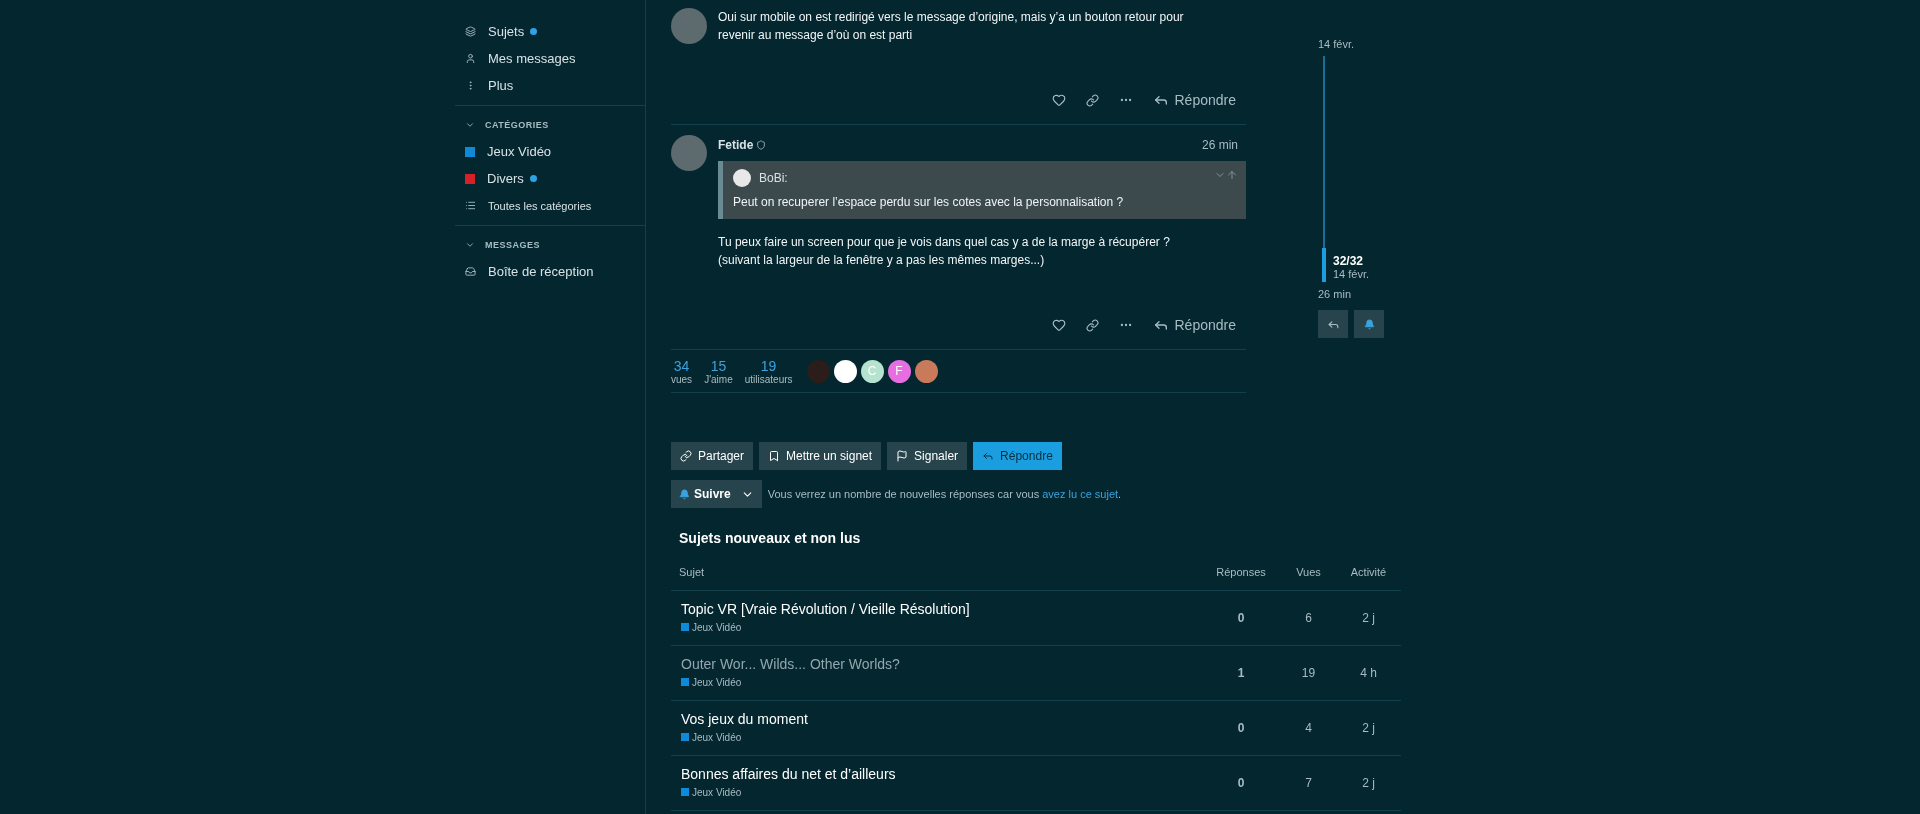 This screenshot has width=1920, height=814. Describe the element at coordinates (1333, 324) in the screenshot. I see `reply-button` at that location.